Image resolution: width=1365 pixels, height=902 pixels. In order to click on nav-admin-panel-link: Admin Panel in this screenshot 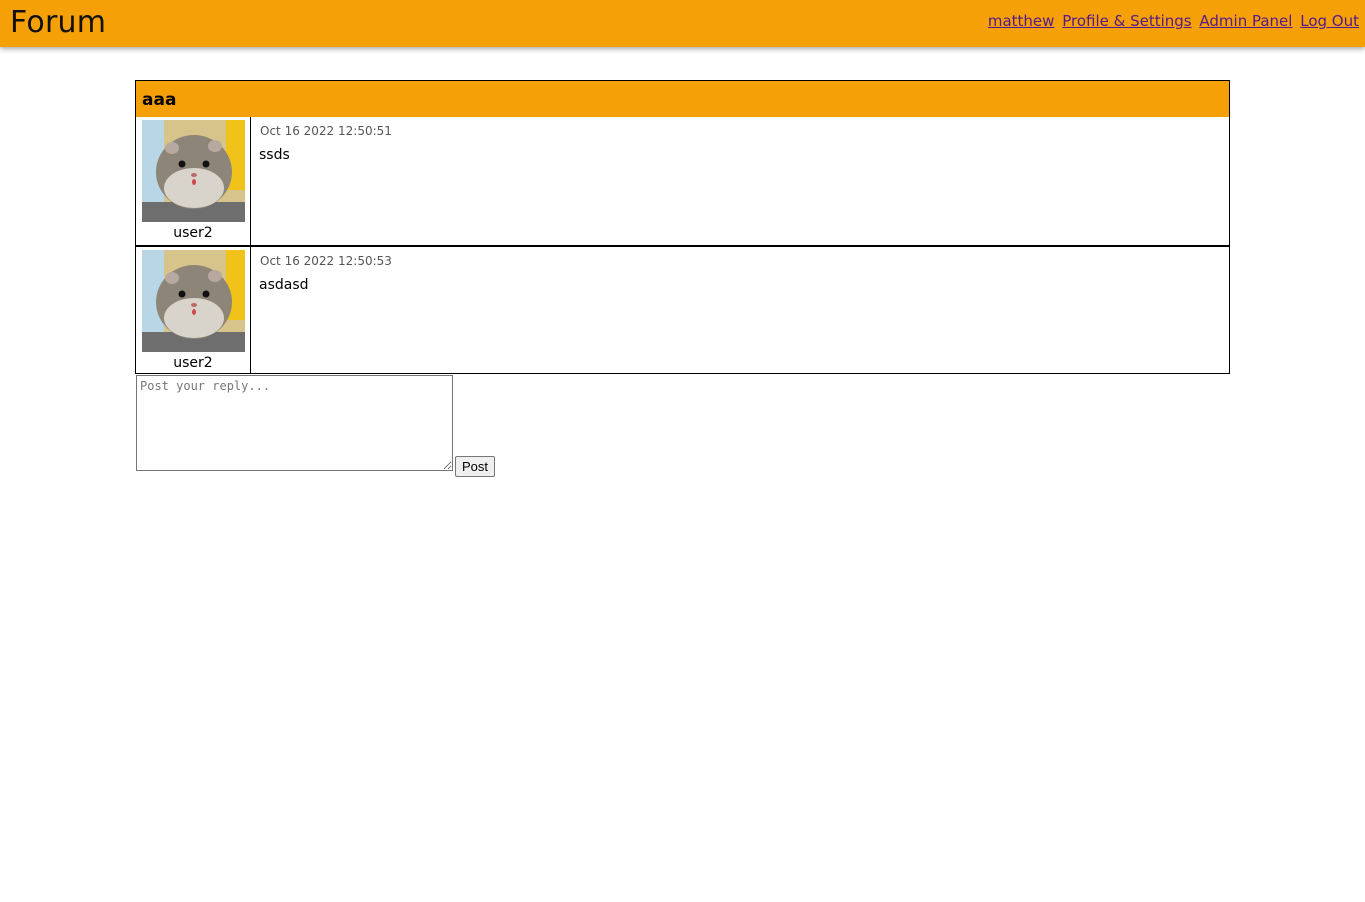, I will do `click(1245, 21)`.